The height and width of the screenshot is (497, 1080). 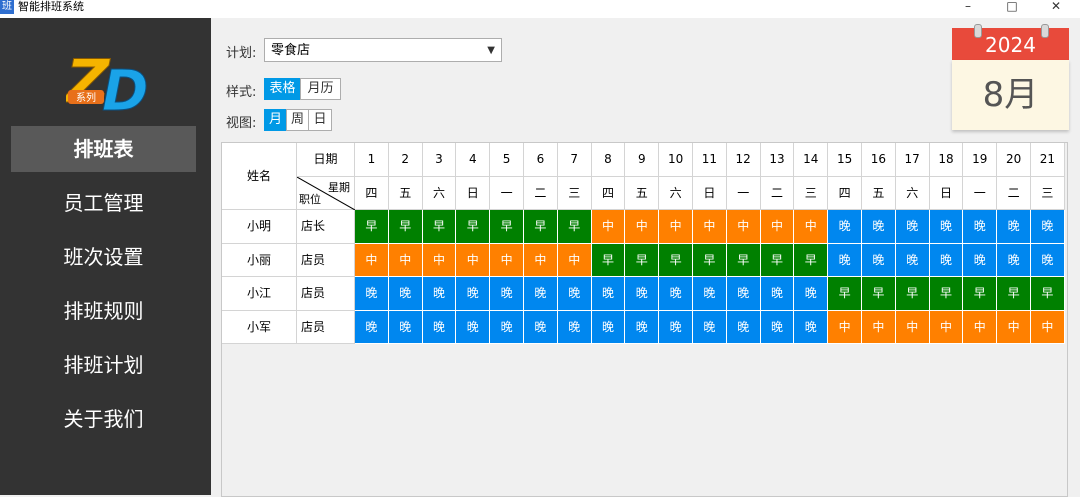 I want to click on style-option-calendar: 月历, so click(x=320, y=89).